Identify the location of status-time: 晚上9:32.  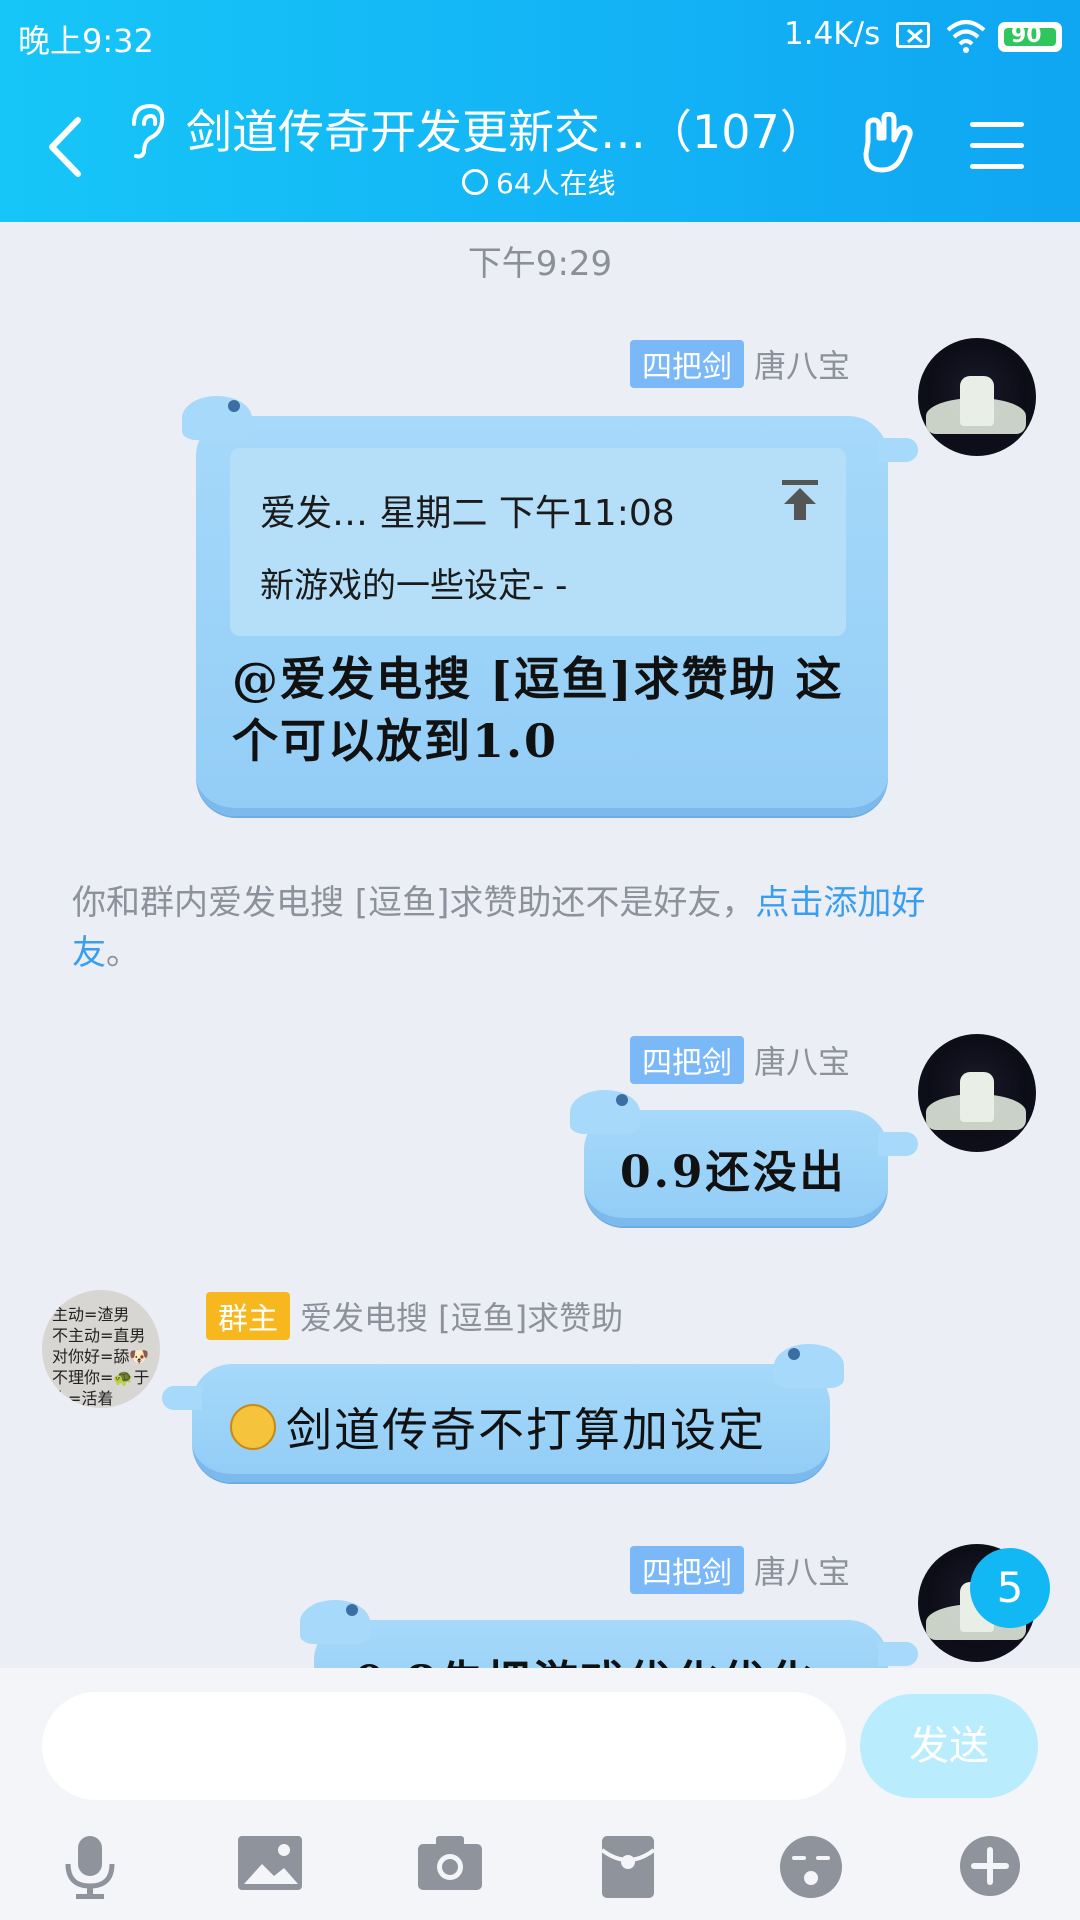
(86, 41).